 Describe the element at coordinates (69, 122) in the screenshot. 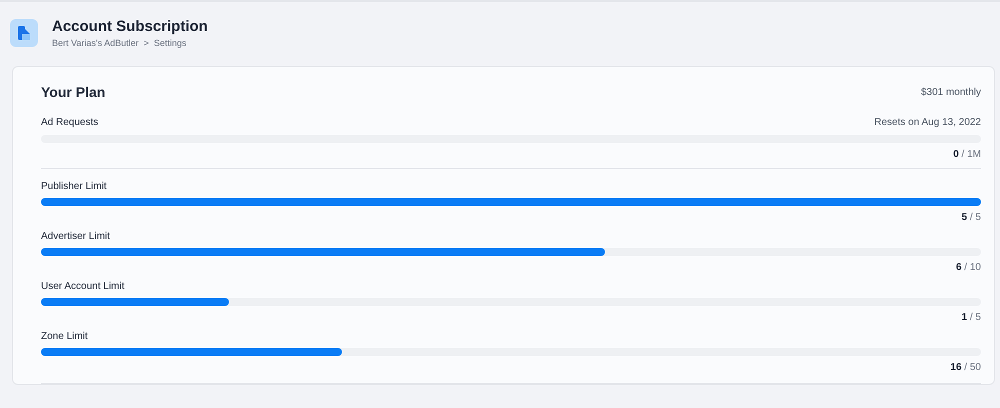

I see `usage-label: Ad Requests` at that location.